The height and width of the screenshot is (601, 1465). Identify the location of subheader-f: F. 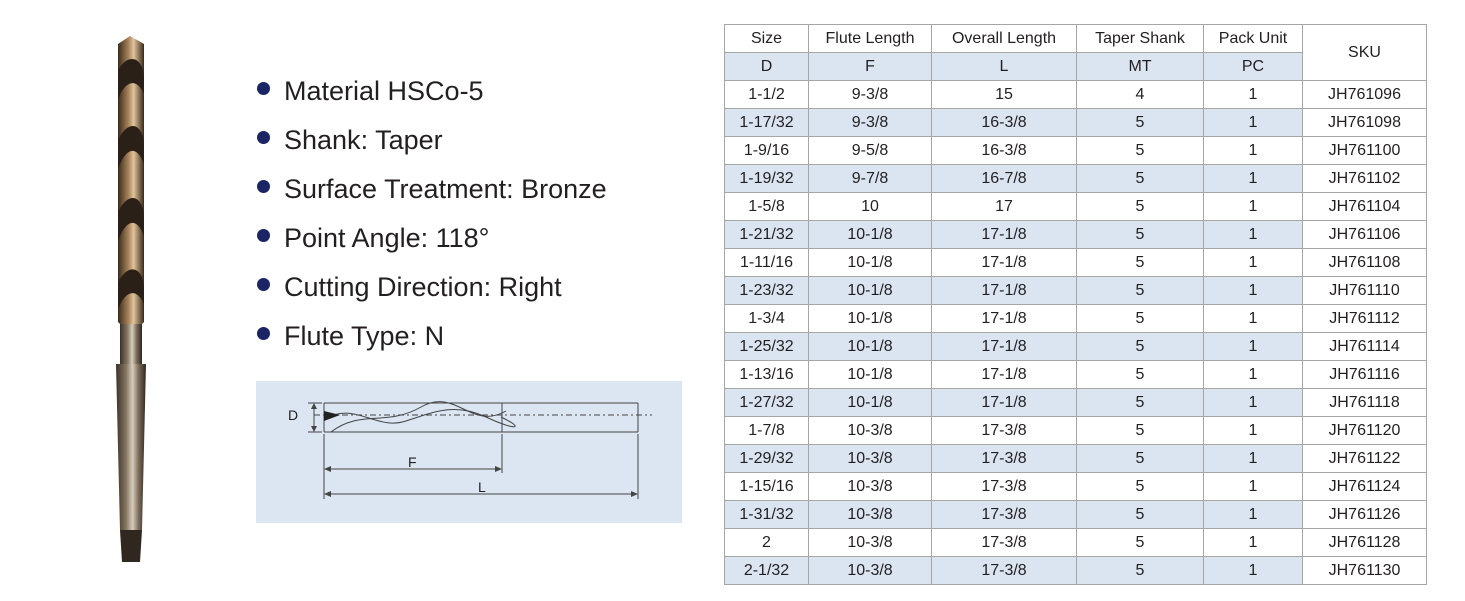
(870, 66).